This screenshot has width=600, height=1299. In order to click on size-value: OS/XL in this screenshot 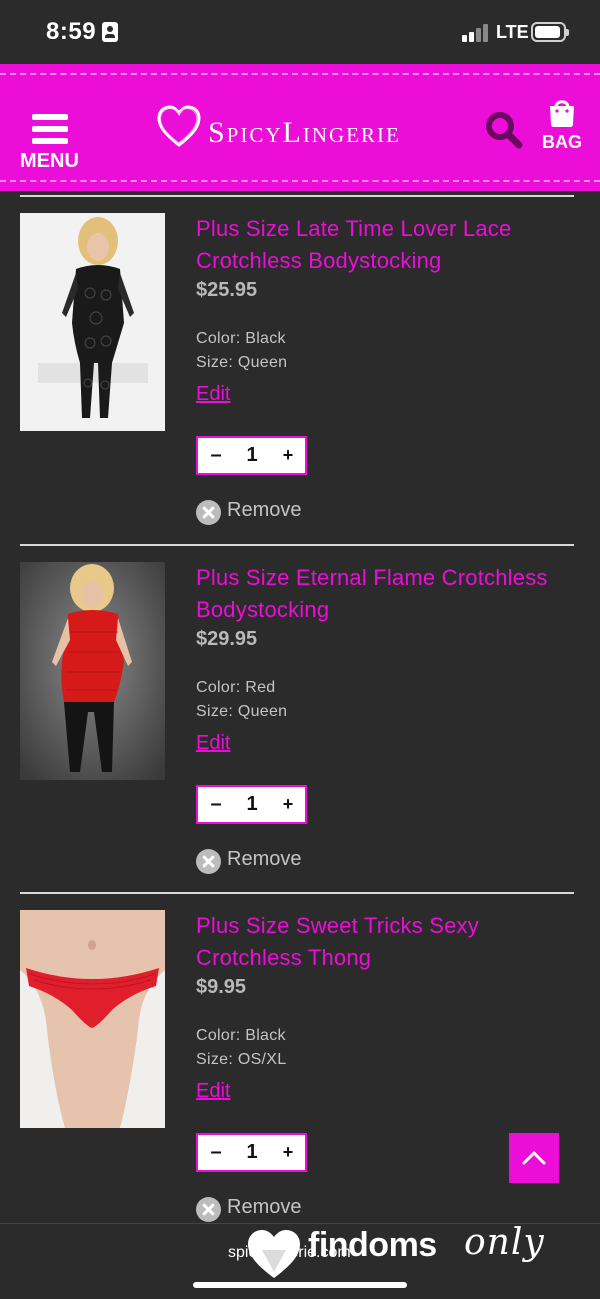, I will do `click(262, 1059)`.